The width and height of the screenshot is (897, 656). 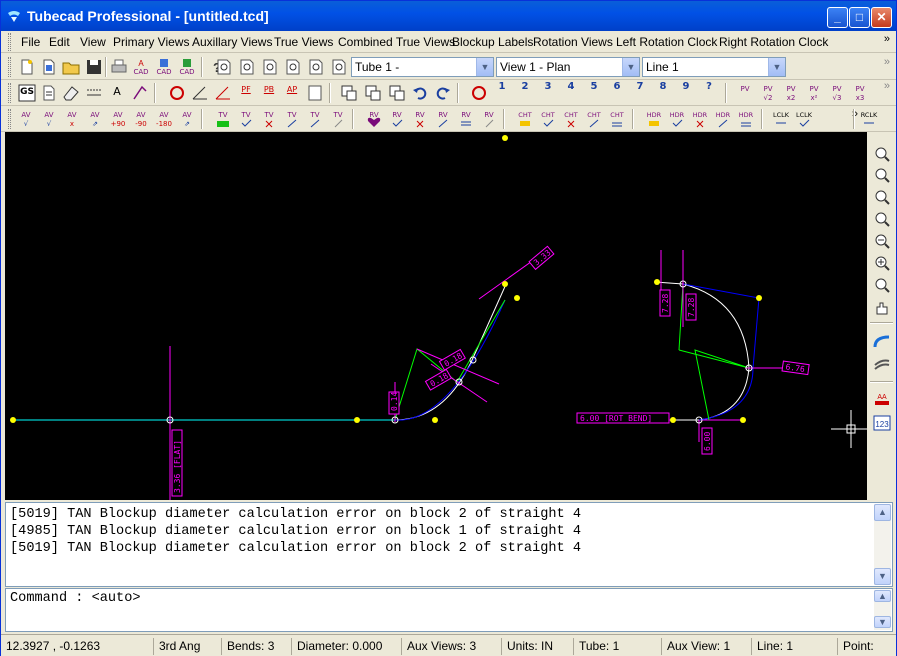 I want to click on hdr-check-icon: HDR, so click(x=677, y=119).